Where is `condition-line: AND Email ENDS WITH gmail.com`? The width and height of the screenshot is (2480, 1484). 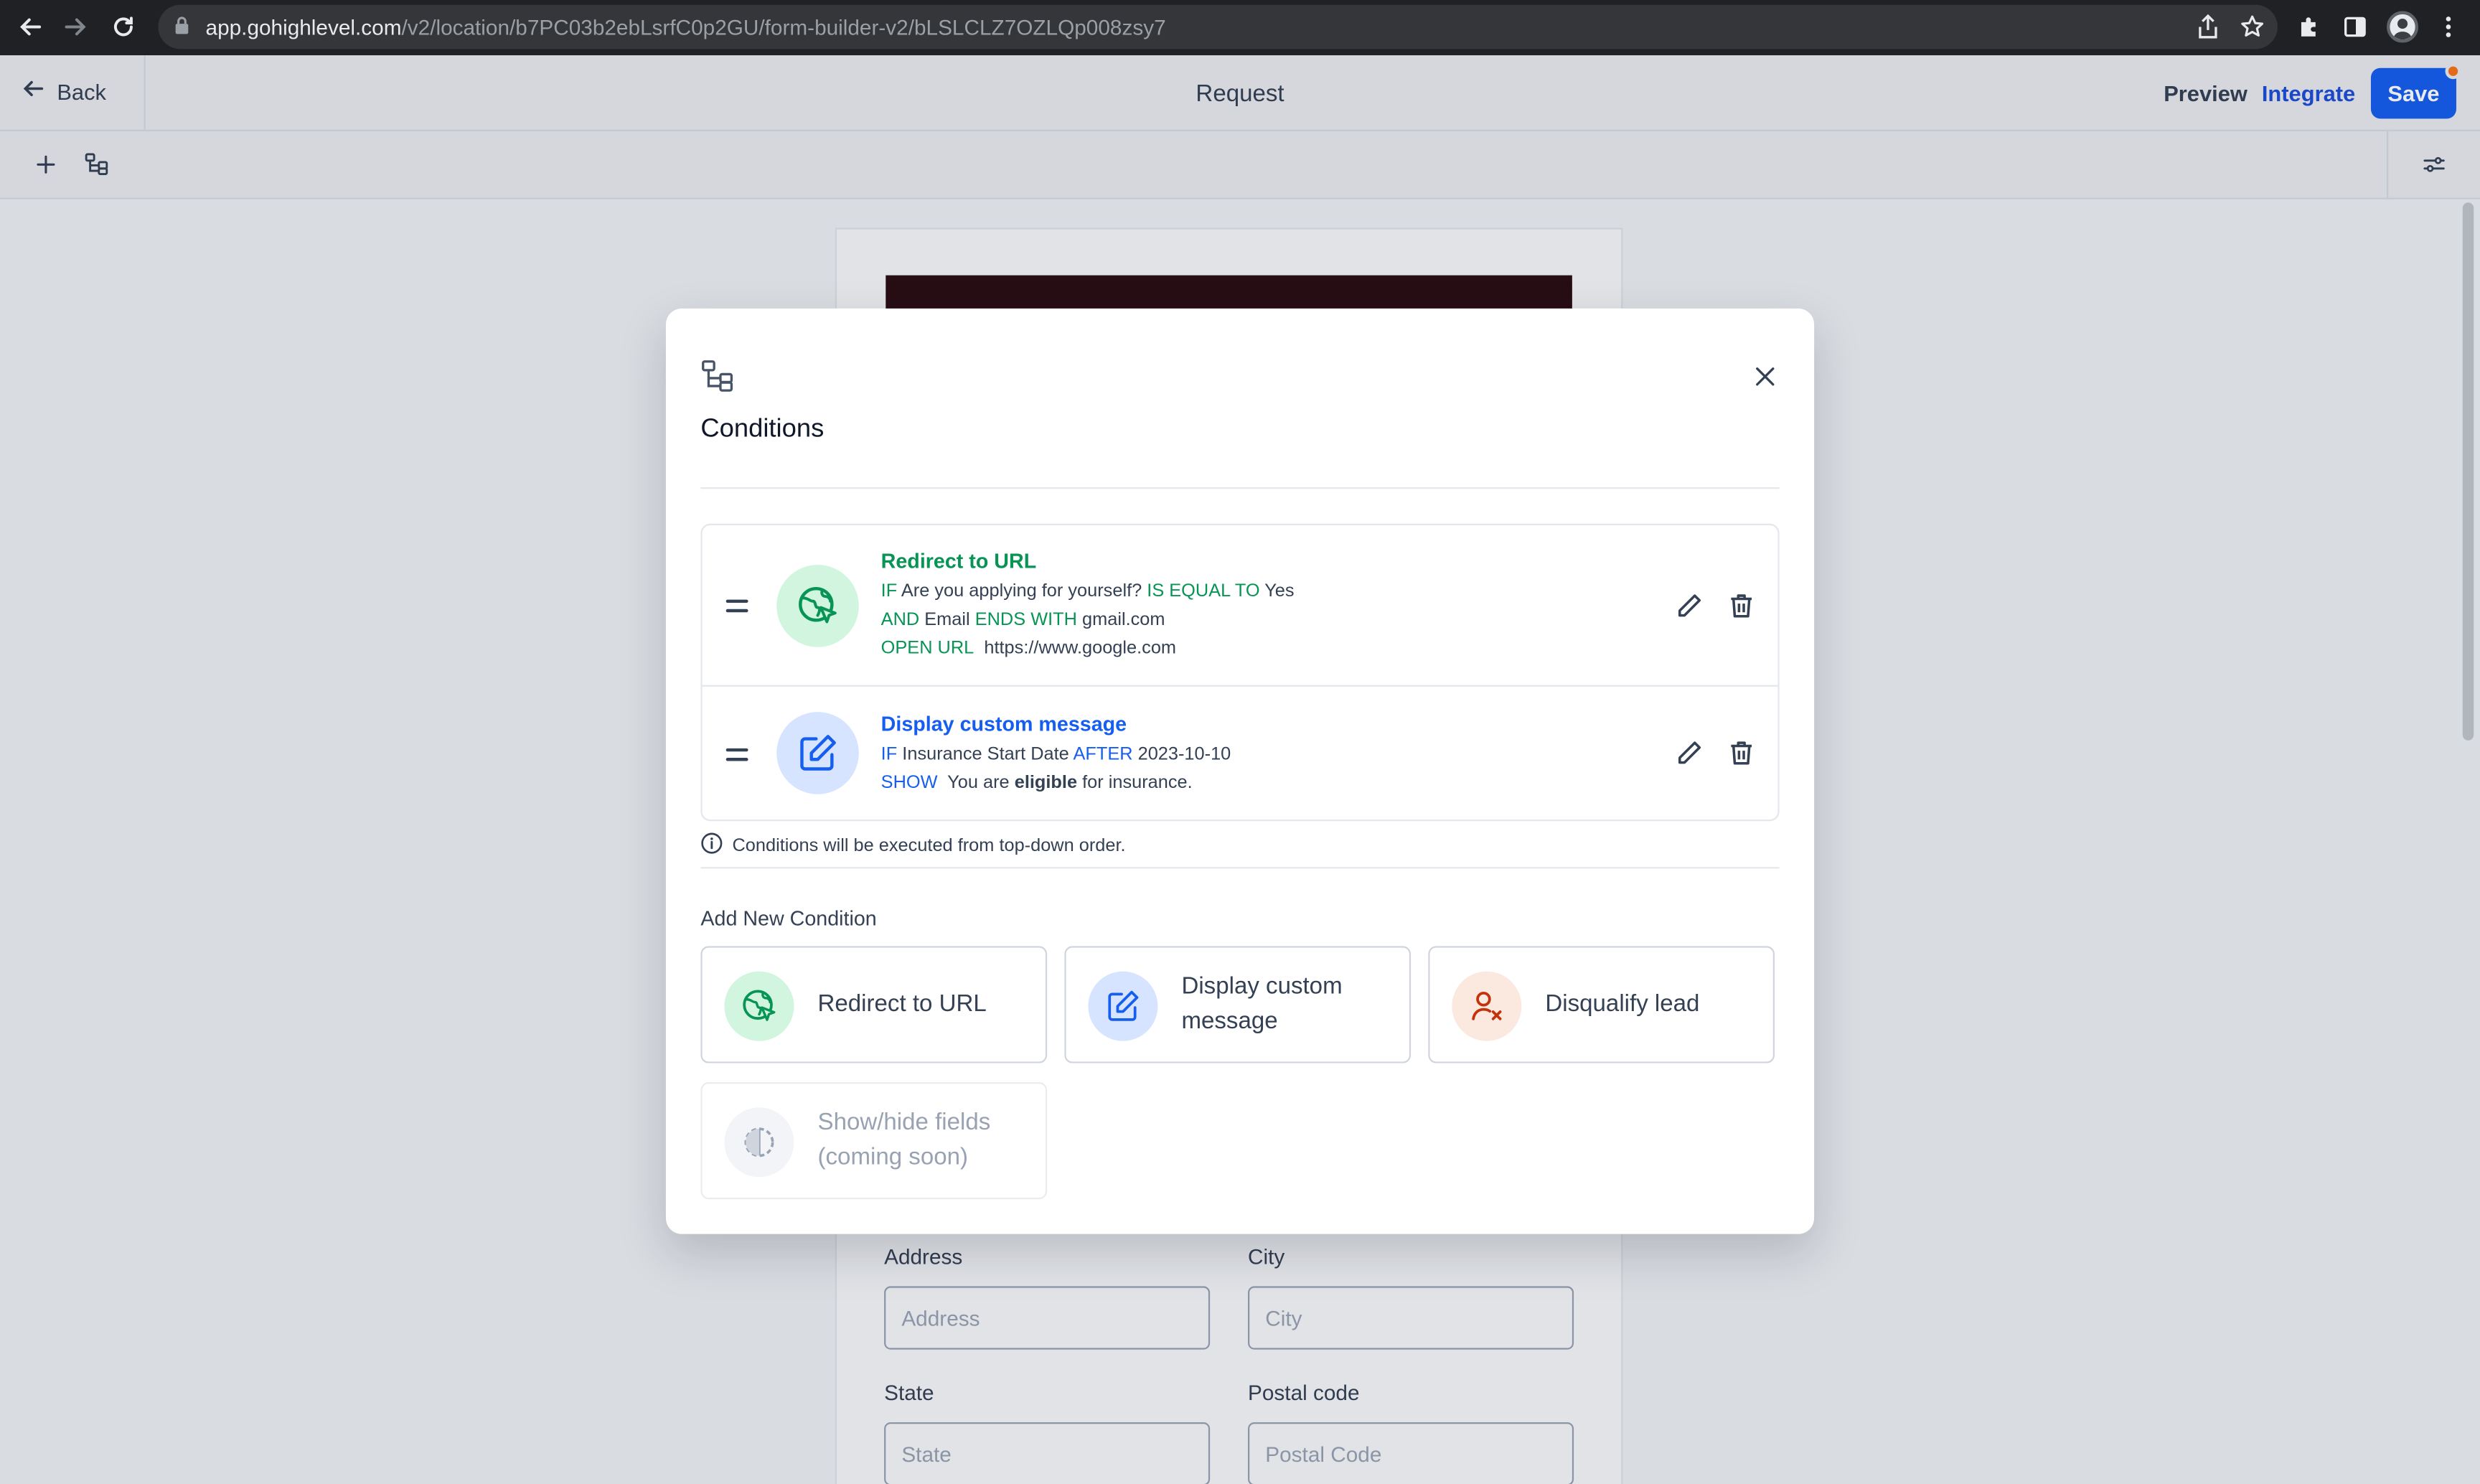
condition-line: AND Email ENDS WITH gmail.com is located at coordinates (1088, 620).